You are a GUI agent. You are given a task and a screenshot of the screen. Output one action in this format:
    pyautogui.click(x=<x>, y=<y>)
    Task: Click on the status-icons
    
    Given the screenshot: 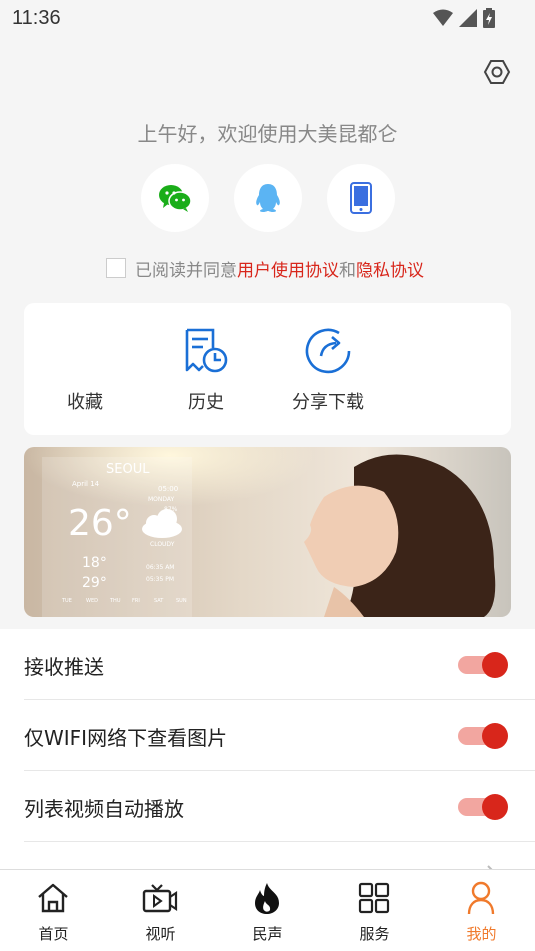 What is the action you would take?
    pyautogui.click(x=464, y=18)
    